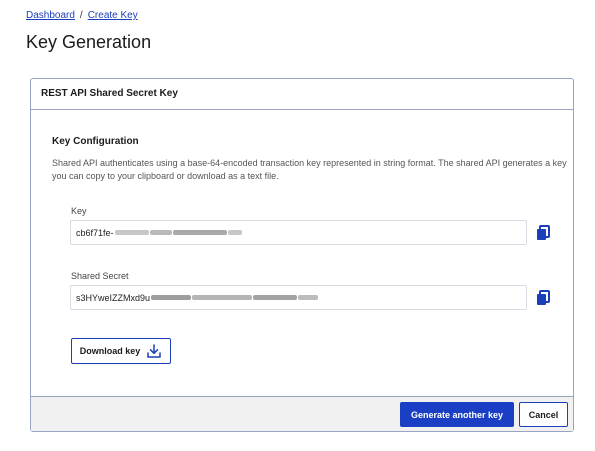  I want to click on download-key-label: Download key, so click(110, 351).